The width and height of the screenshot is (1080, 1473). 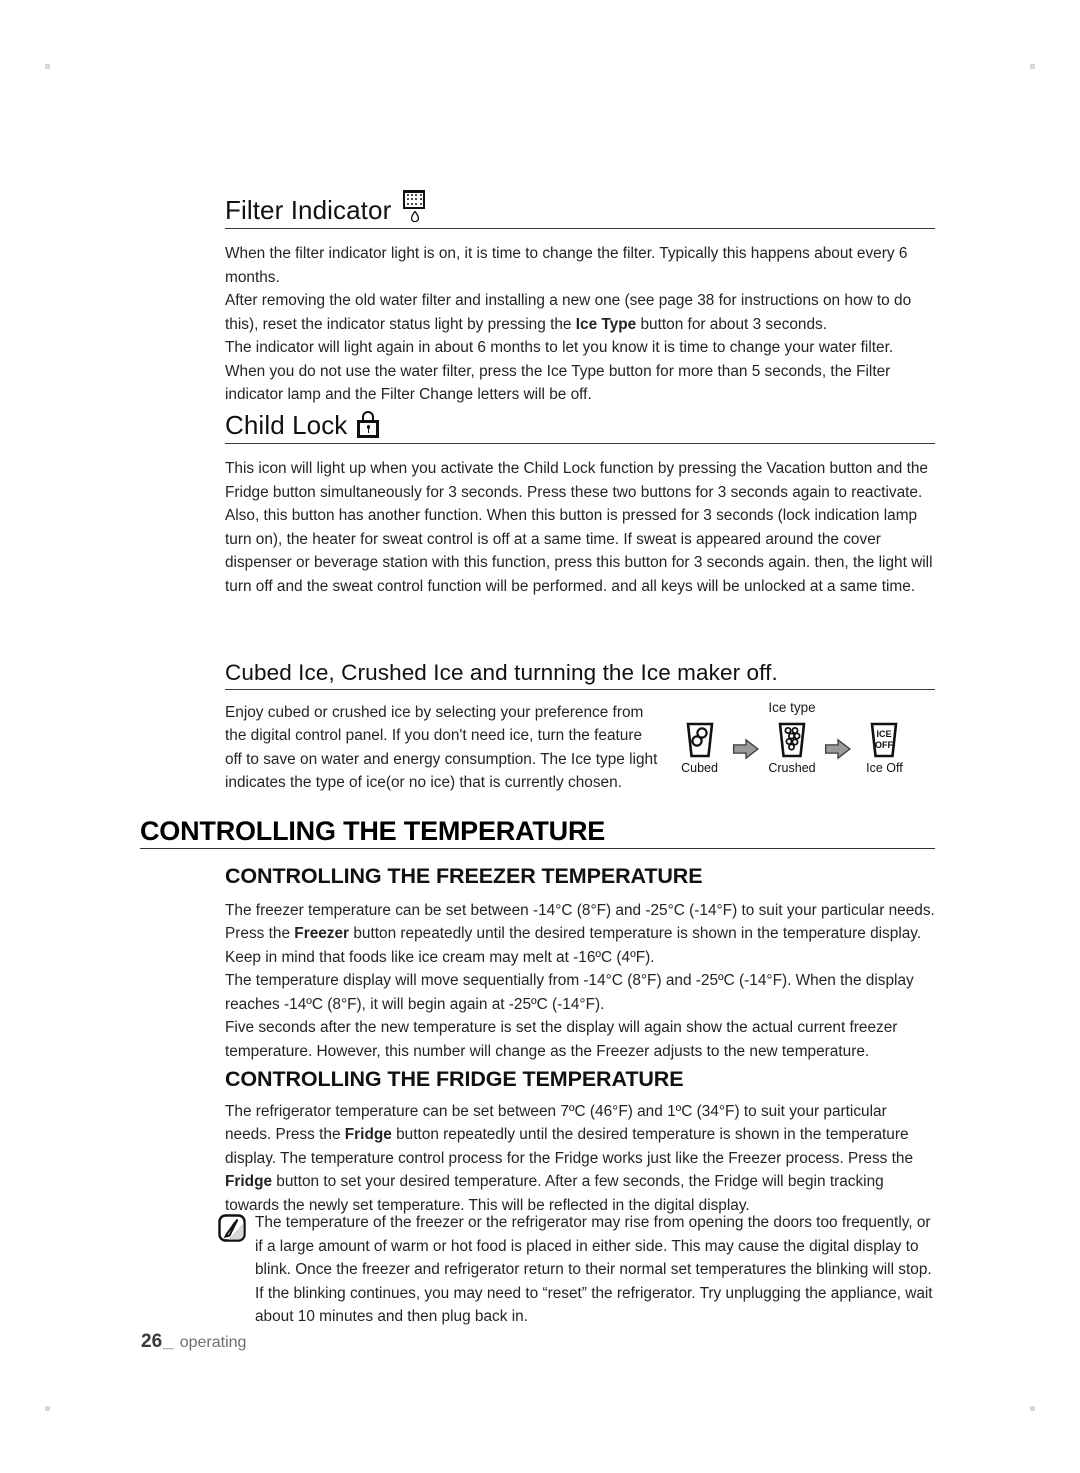 I want to click on freezer-button-ref-1: Freezer, so click(x=322, y=934).